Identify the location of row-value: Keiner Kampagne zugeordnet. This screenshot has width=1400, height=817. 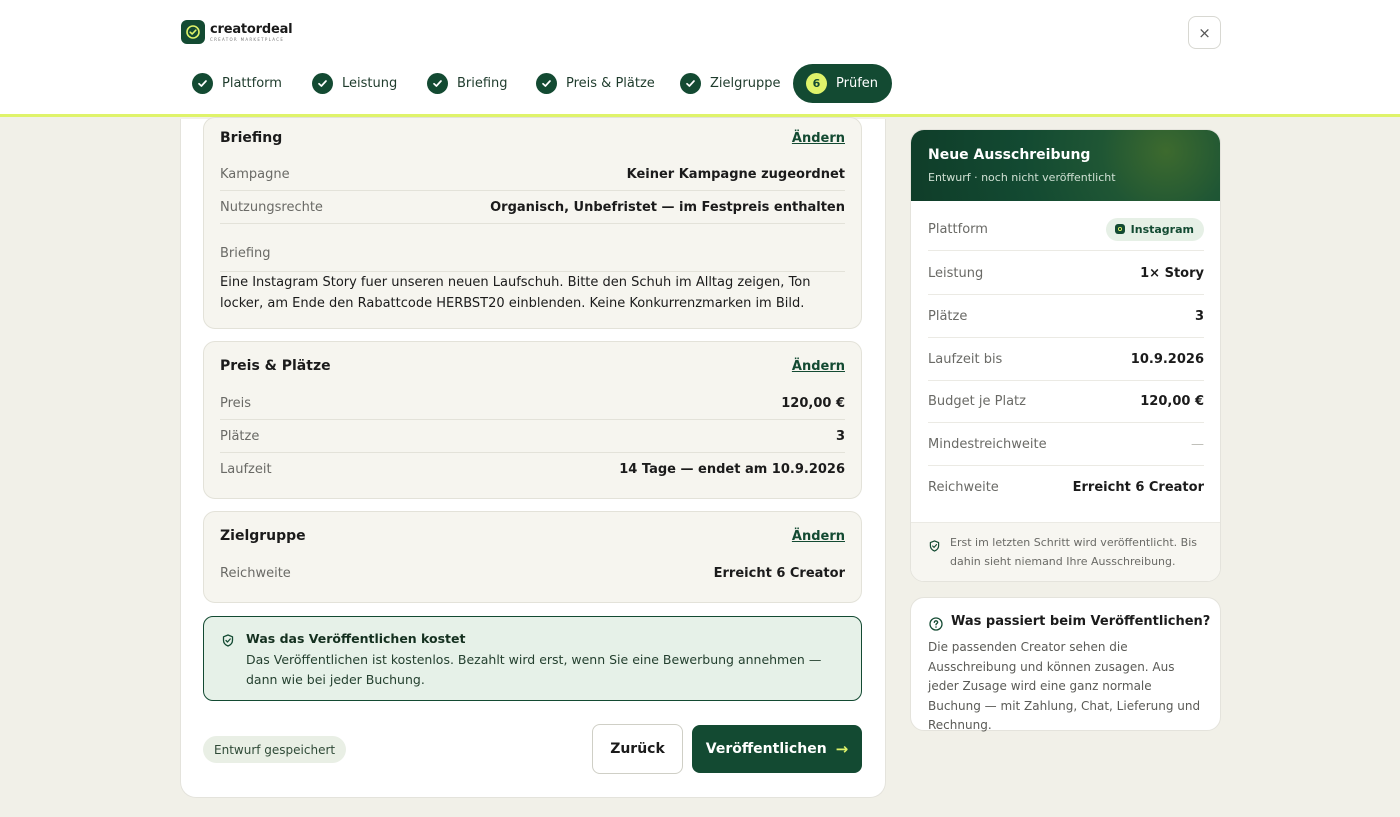
(735, 174).